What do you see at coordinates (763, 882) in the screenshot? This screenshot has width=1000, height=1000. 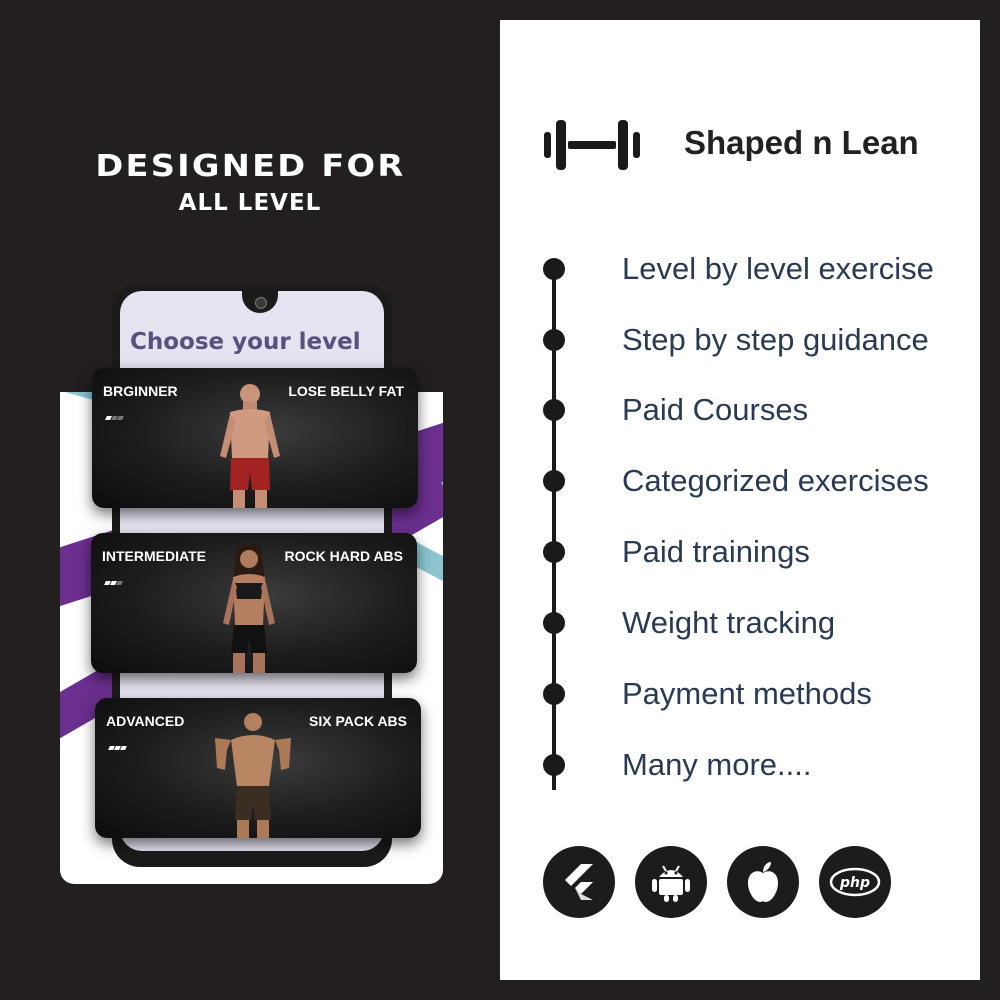 I see `apple-icon` at bounding box center [763, 882].